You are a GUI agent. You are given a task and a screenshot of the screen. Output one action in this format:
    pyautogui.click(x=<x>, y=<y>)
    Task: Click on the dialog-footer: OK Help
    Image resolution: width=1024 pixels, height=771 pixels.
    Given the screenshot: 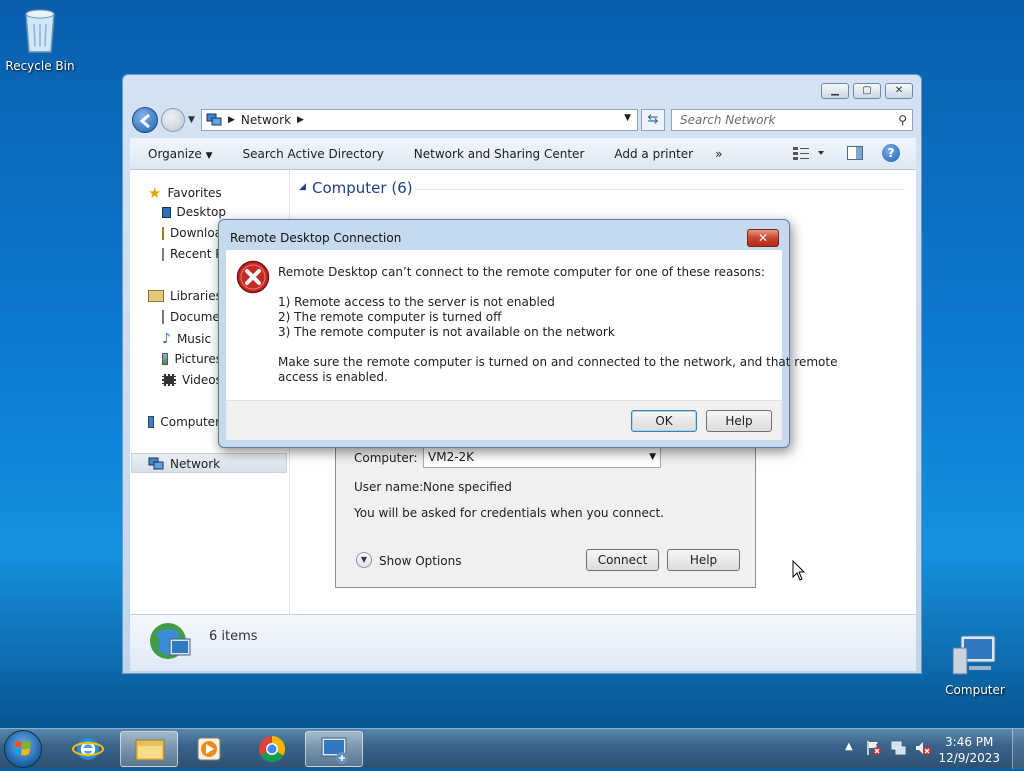 What is the action you would take?
    pyautogui.click(x=504, y=420)
    